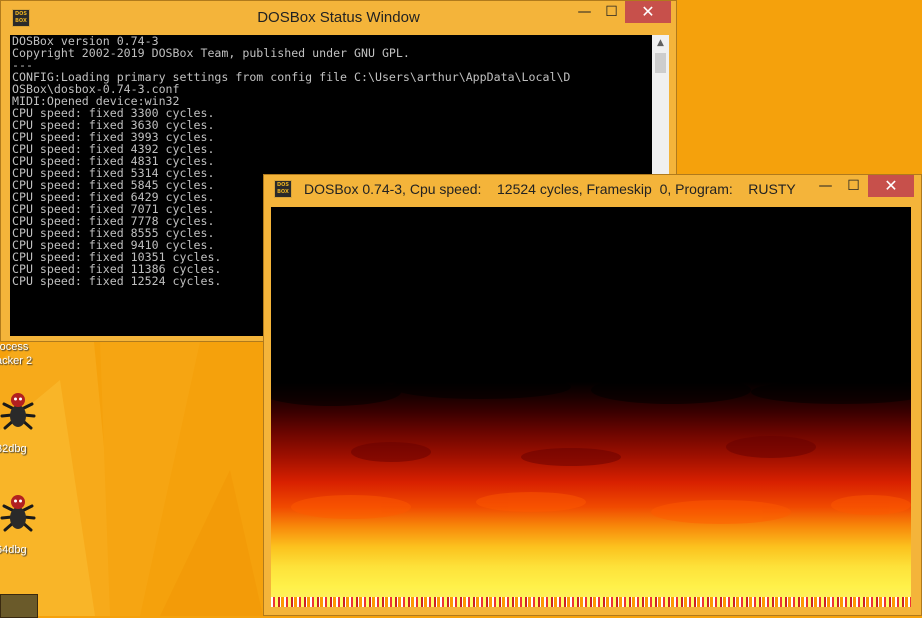 The height and width of the screenshot is (618, 922). I want to click on status-window-titlebar: DOS BOX DOSBox Status Window — ☐ ✕, so click(338, 18).